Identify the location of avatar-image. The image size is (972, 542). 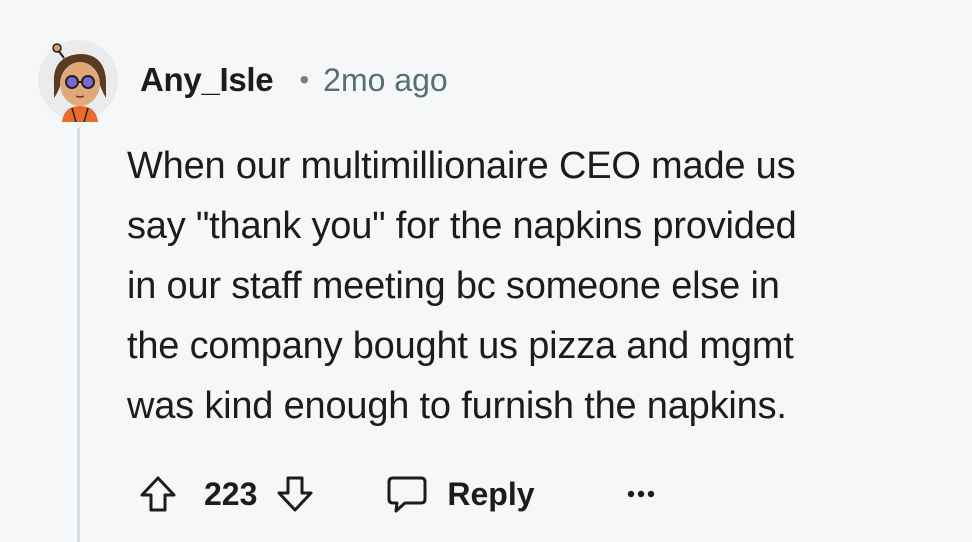
(78, 81).